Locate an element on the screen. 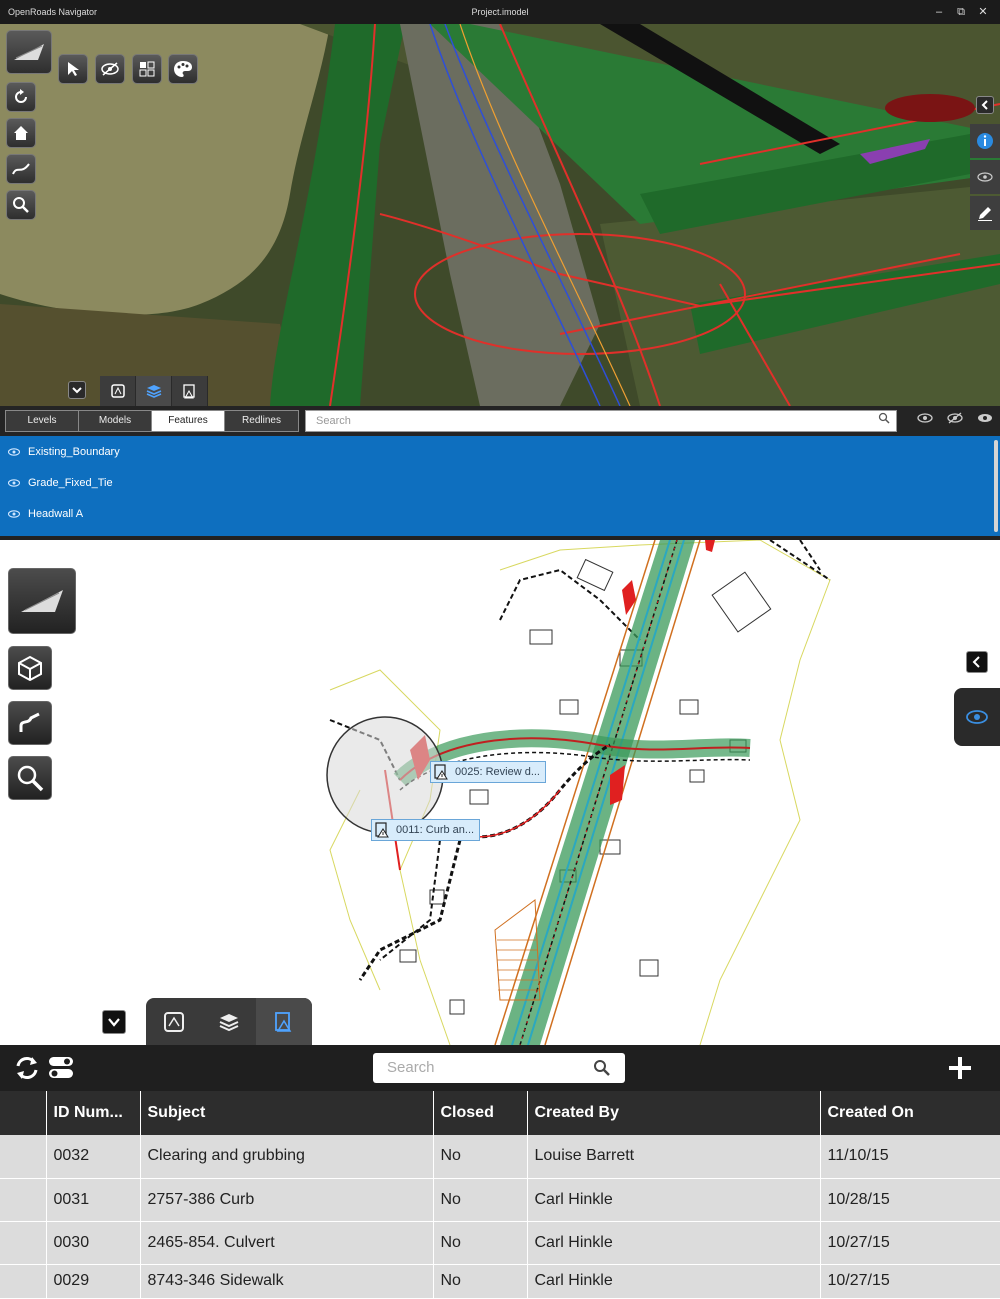 This screenshot has width=1000, height=1299. issues-search-input: Search is located at coordinates (499, 1068).